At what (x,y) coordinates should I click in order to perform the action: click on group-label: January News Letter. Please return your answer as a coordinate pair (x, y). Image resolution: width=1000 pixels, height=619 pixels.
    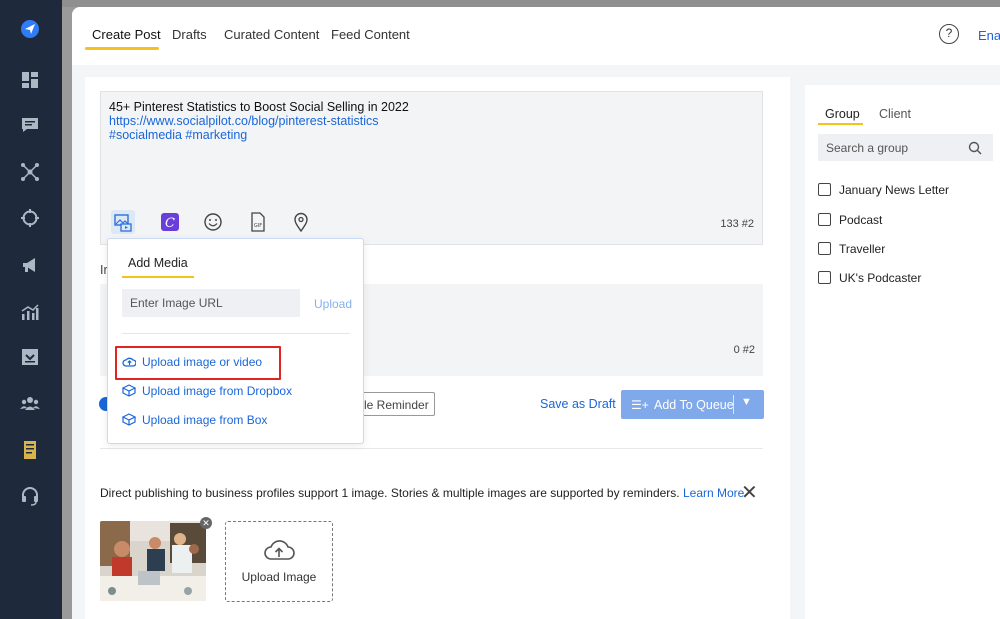
    Looking at the image, I should click on (894, 190).